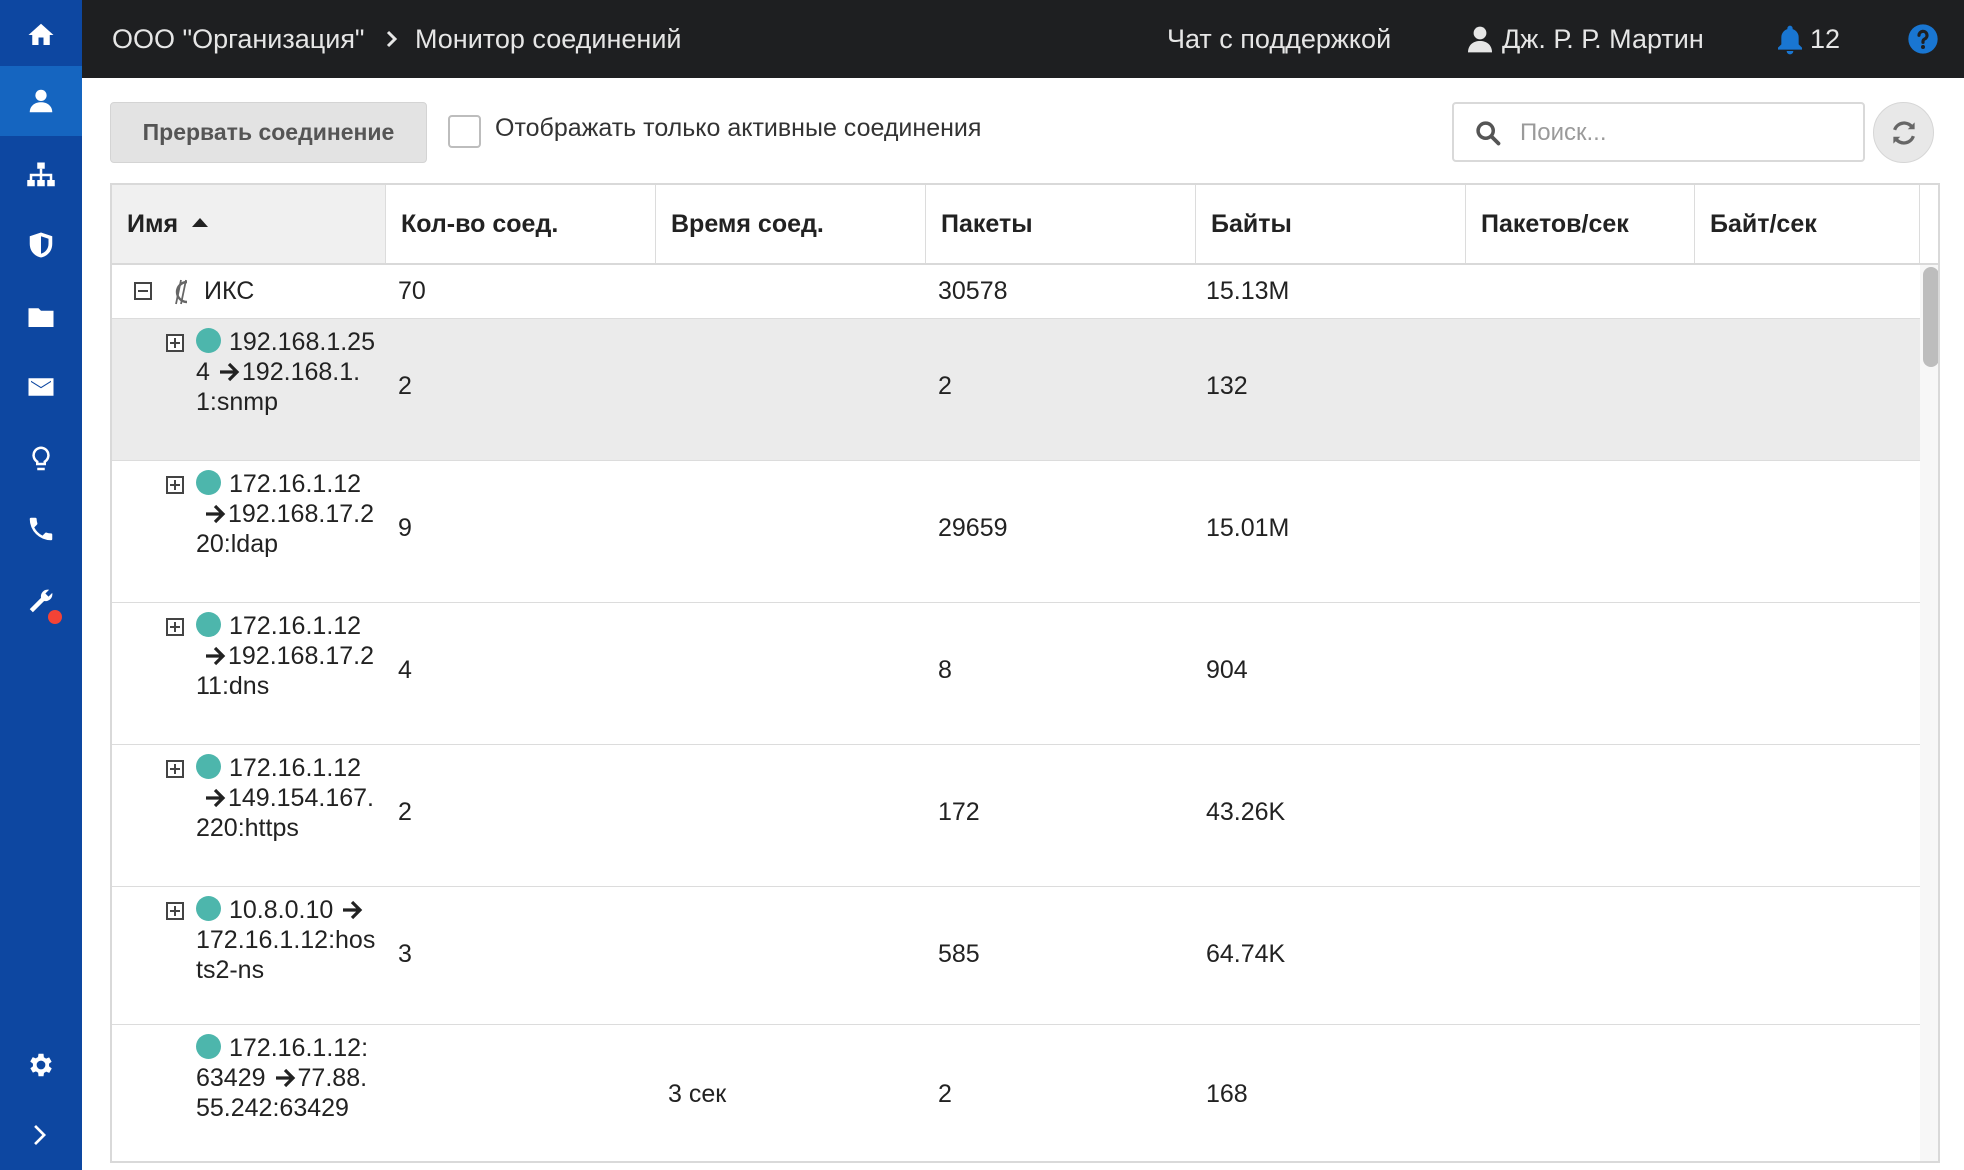 Image resolution: width=1964 pixels, height=1170 pixels. I want to click on breadcrumb-current-page: Монитор соединений, so click(548, 39).